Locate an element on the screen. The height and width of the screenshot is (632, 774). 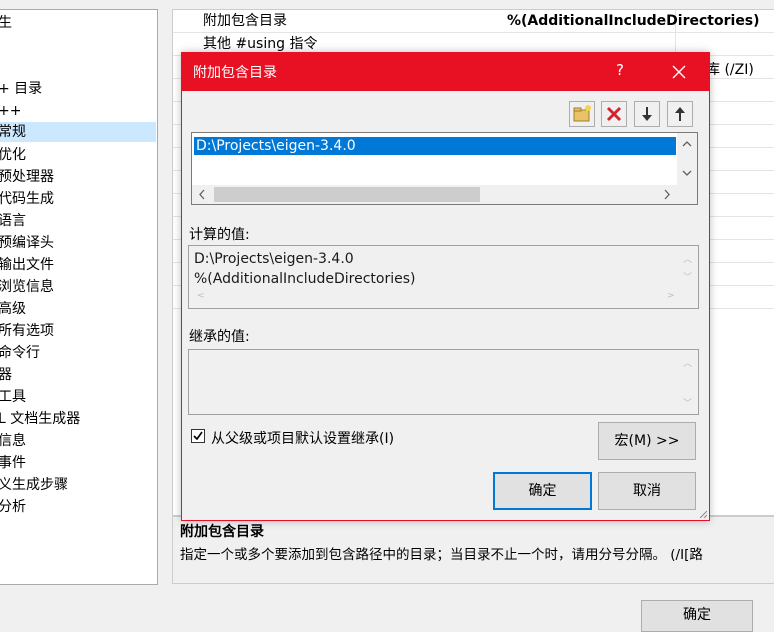
scroll-arrows-icon is located at coordinates (687, 158).